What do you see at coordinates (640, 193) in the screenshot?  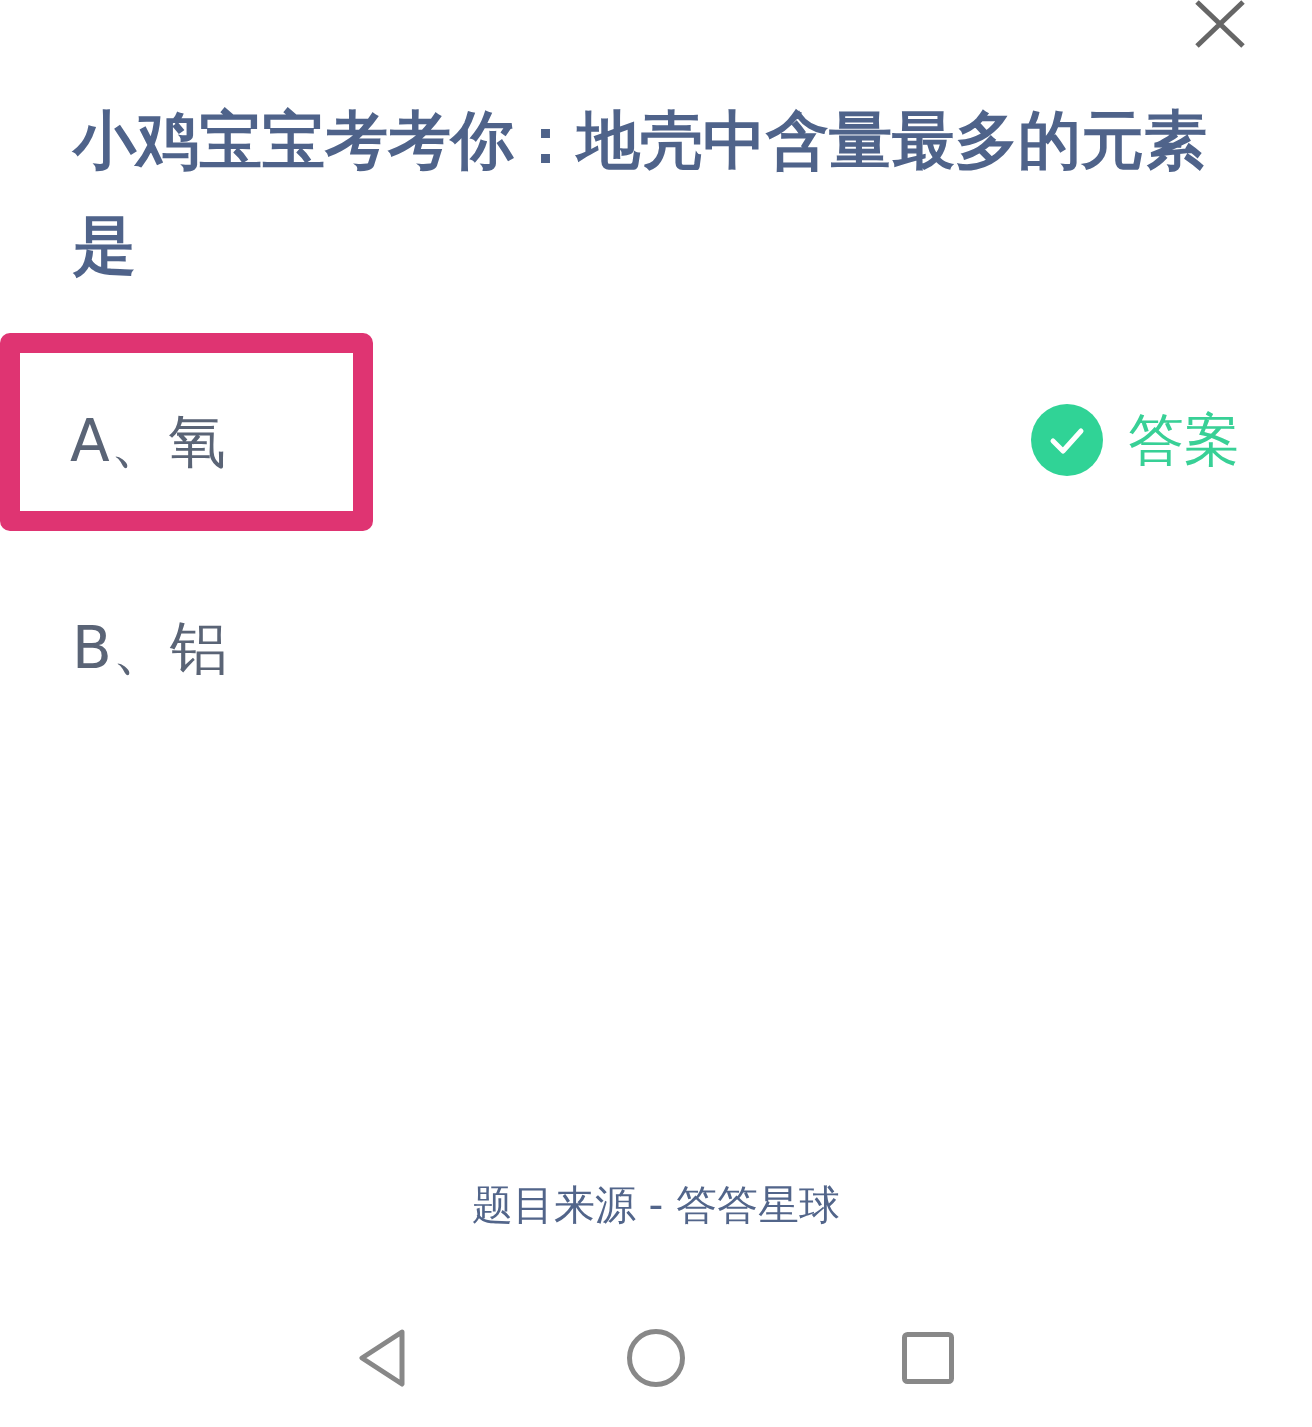 I see `question-title: 小鸡宝宝考考你：地壳中含量最多的元素是` at bounding box center [640, 193].